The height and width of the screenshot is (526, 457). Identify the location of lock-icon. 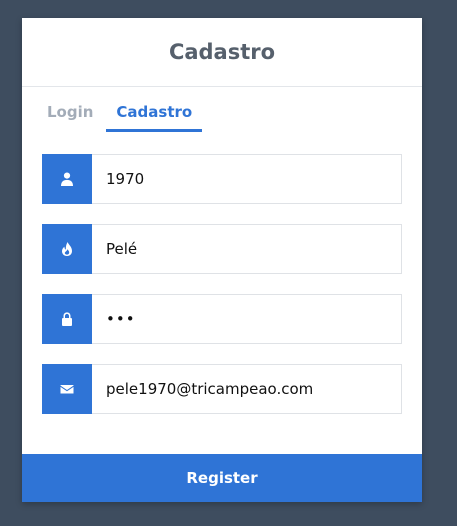
(67, 319).